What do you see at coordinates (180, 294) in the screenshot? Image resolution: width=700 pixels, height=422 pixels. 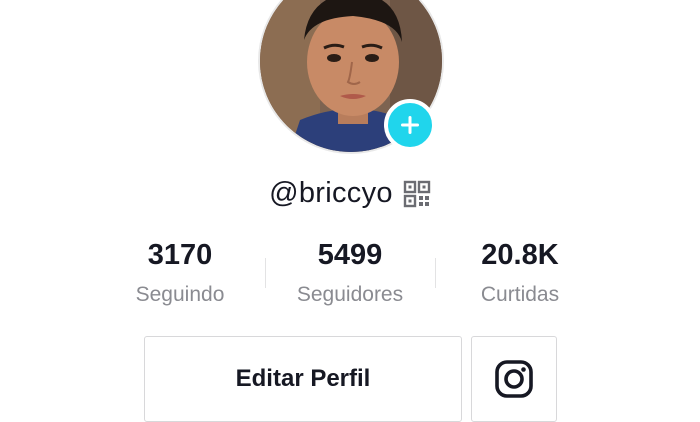 I see `following-label: Seguindo` at bounding box center [180, 294].